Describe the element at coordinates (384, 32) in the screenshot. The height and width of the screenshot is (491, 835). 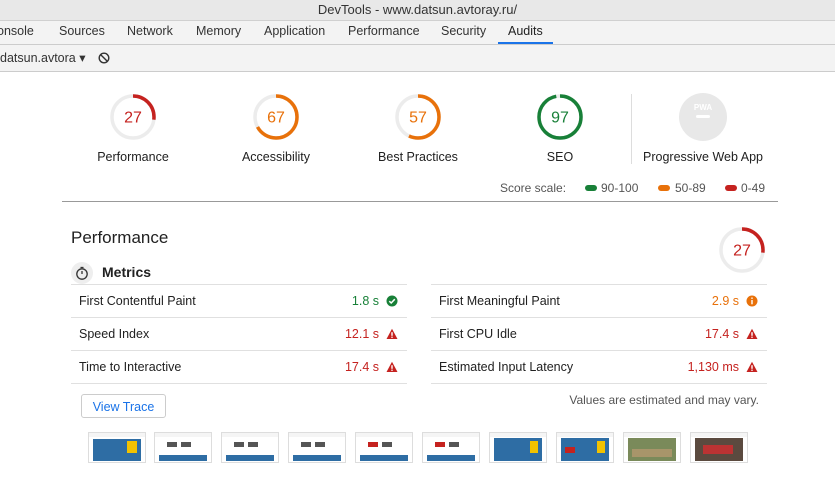
I see `tab-performance: Performance` at that location.